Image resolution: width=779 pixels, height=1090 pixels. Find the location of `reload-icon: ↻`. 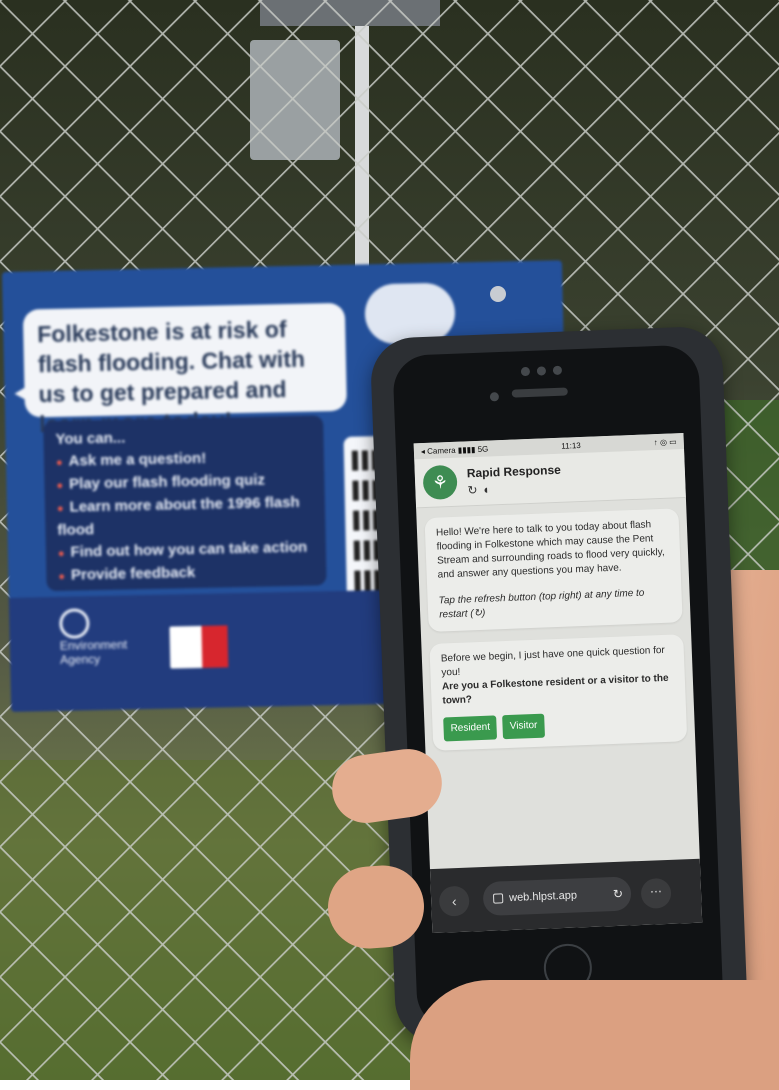

reload-icon: ↻ is located at coordinates (618, 894).